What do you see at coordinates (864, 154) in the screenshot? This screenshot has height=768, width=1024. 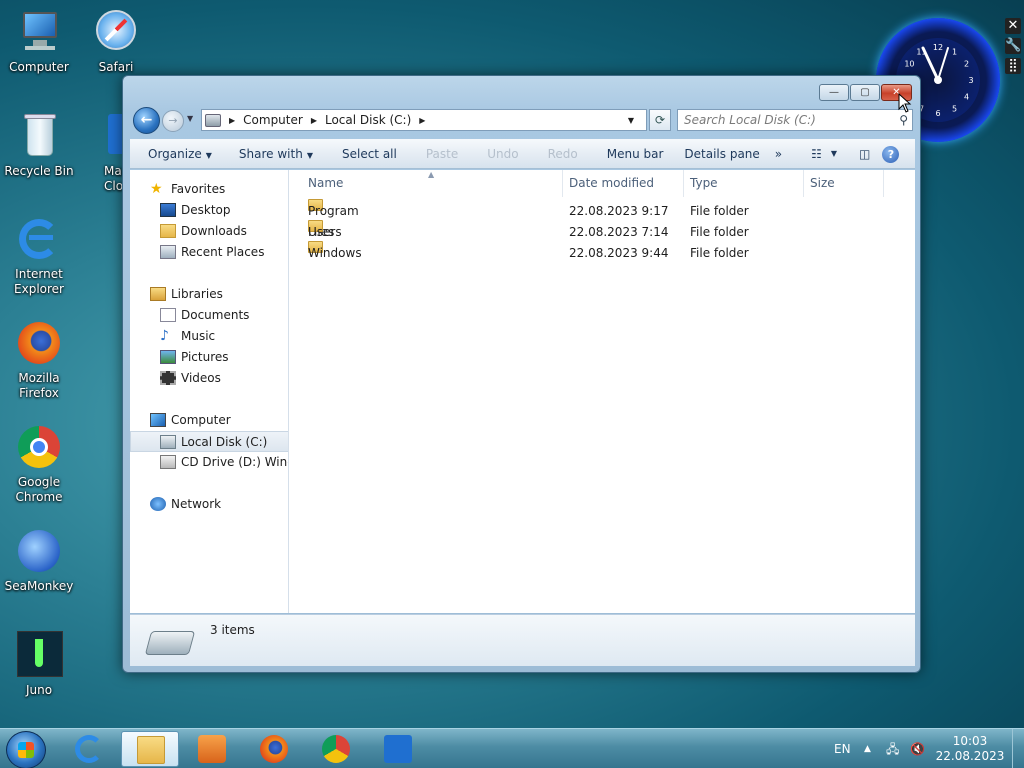 I see `preview-pane-icon: ◫` at bounding box center [864, 154].